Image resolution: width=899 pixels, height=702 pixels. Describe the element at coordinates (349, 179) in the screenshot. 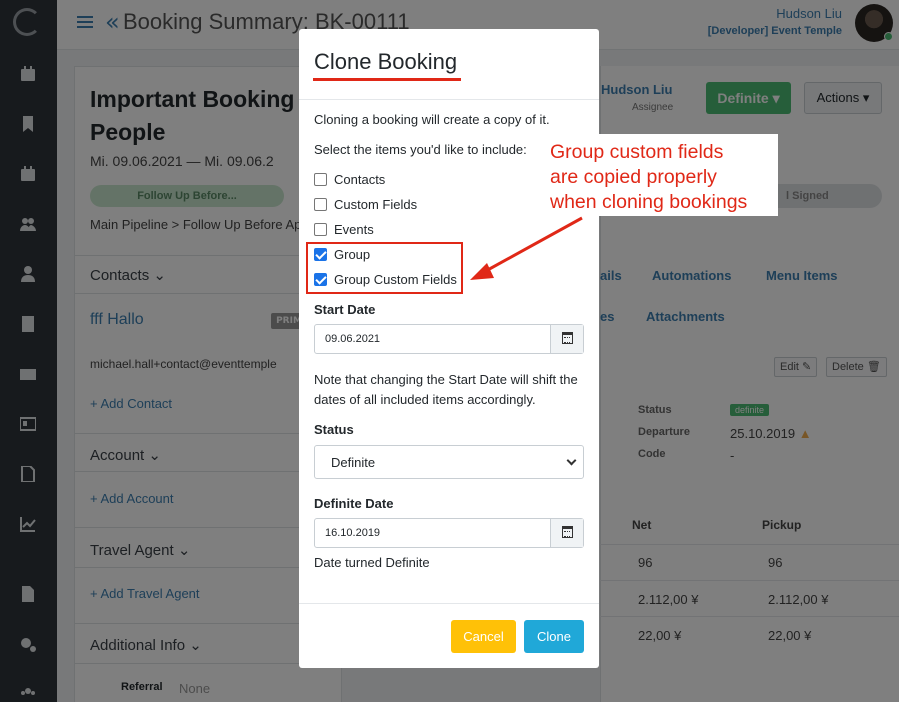

I see `checkbox-contacts: Contacts` at that location.